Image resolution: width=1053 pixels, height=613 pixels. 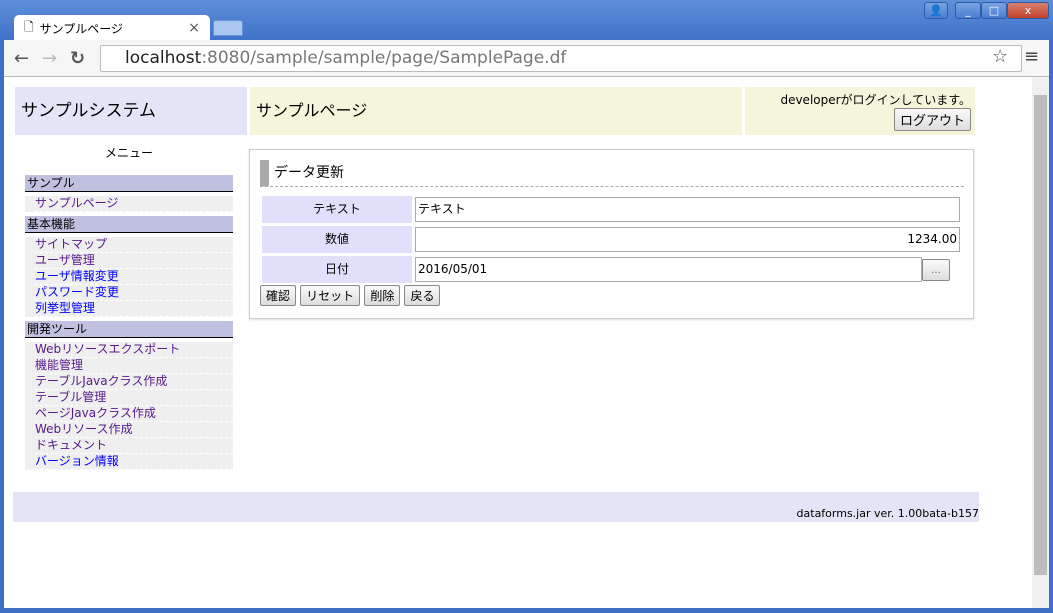 I want to click on date-input: 2016/05/01, so click(x=668, y=269).